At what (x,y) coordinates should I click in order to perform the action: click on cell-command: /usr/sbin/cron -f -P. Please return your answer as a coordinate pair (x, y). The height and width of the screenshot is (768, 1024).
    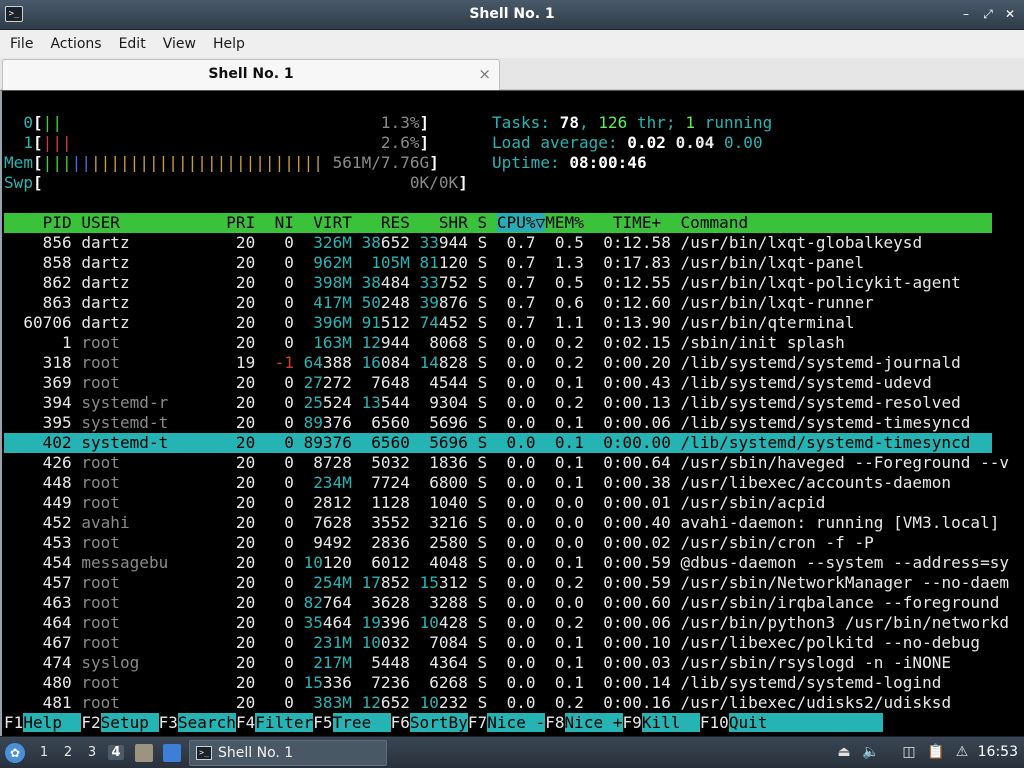
    Looking at the image, I should click on (845, 542).